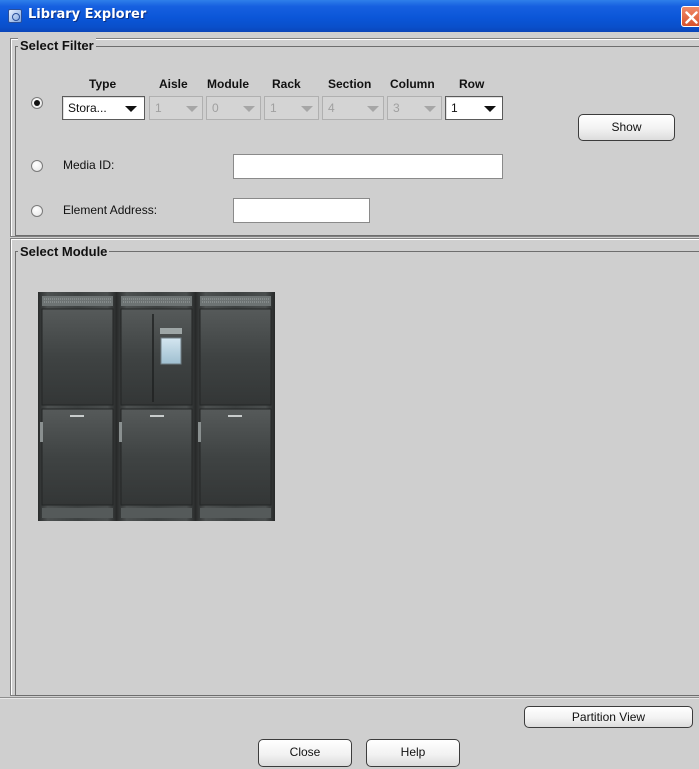  Describe the element at coordinates (414, 108) in the screenshot. I see `column-select: 3` at that location.